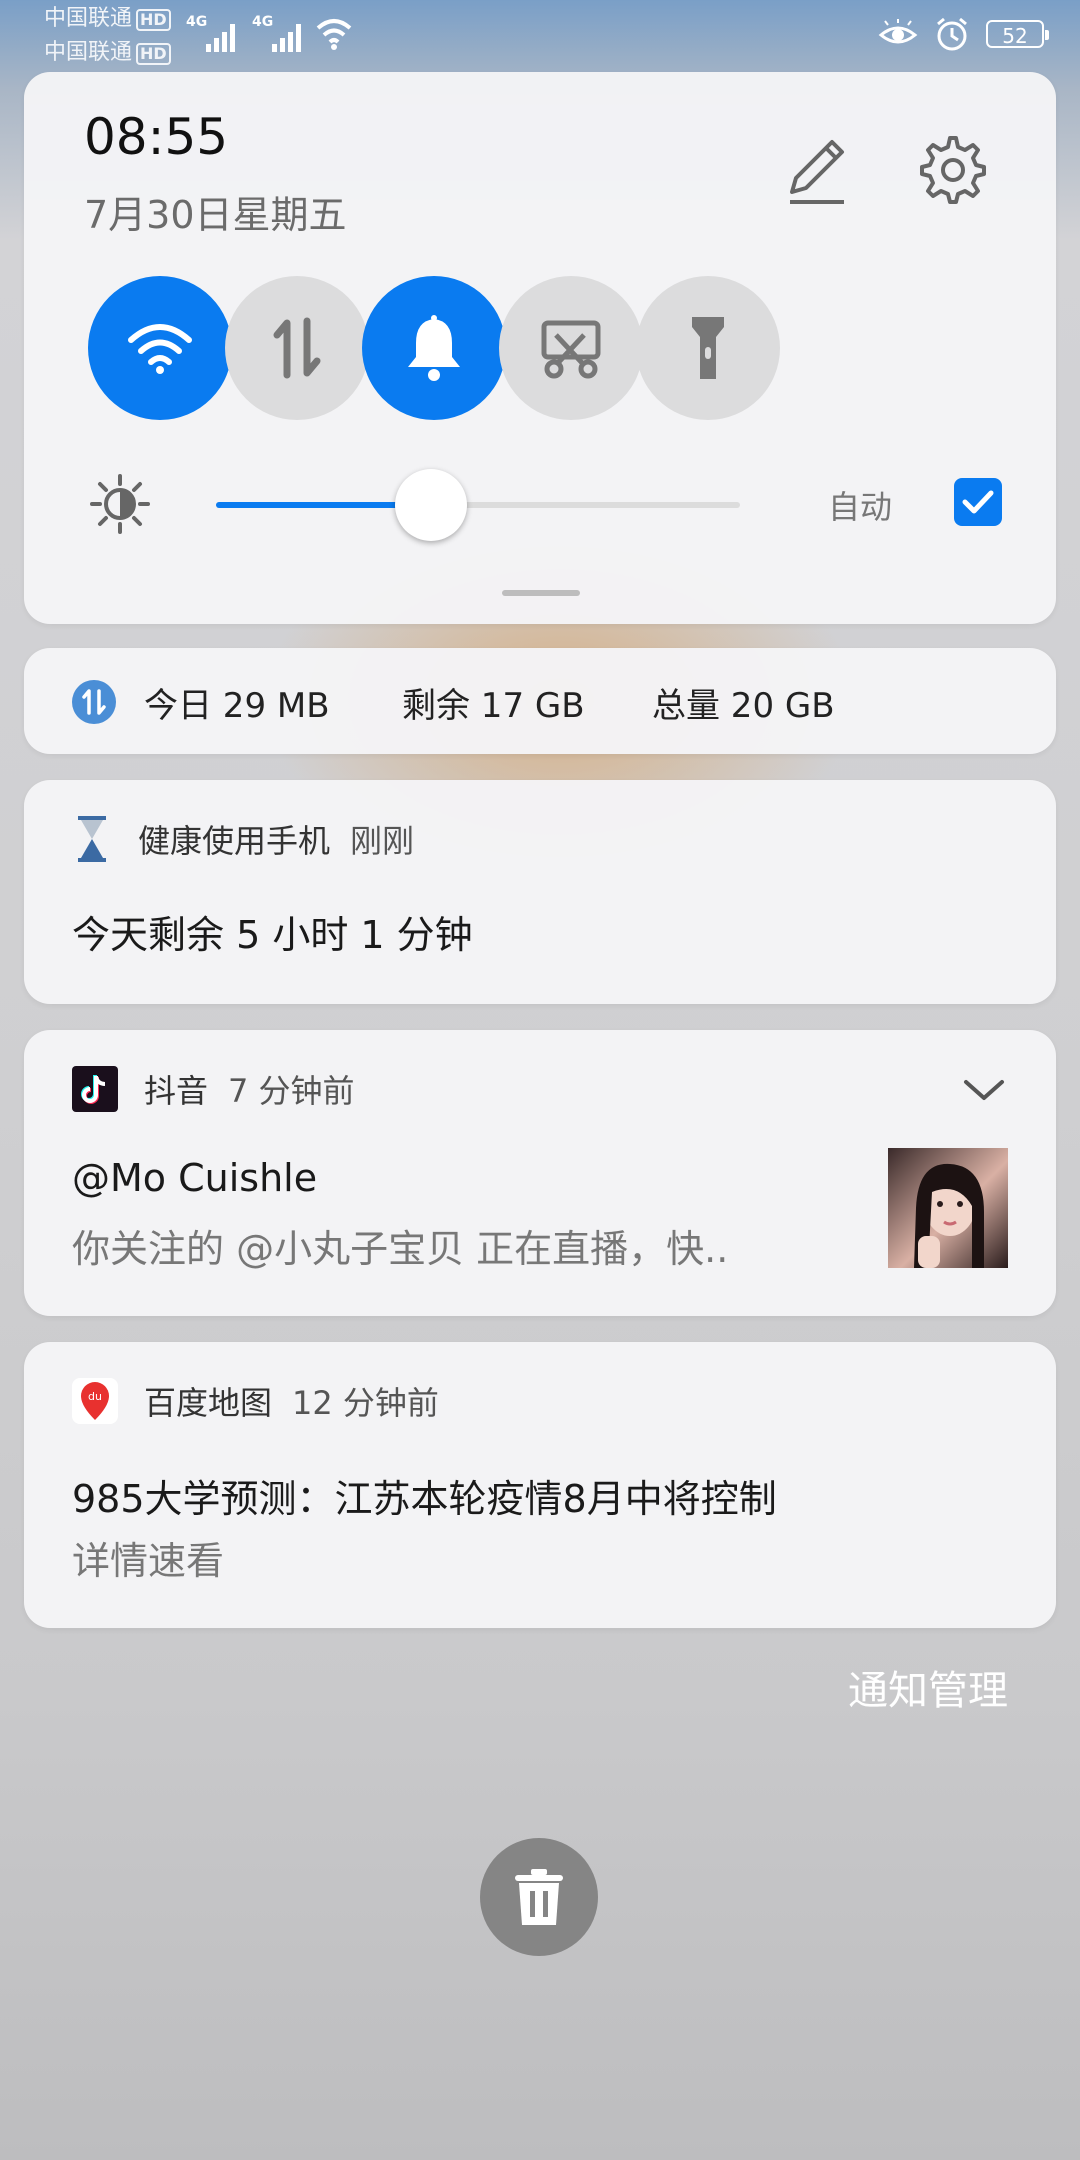 Image resolution: width=1080 pixels, height=2160 pixels. Describe the element at coordinates (540, 35) in the screenshot. I see `status-bar: 中国联通 HD 中国联通 HD 4G 4G 52` at that location.